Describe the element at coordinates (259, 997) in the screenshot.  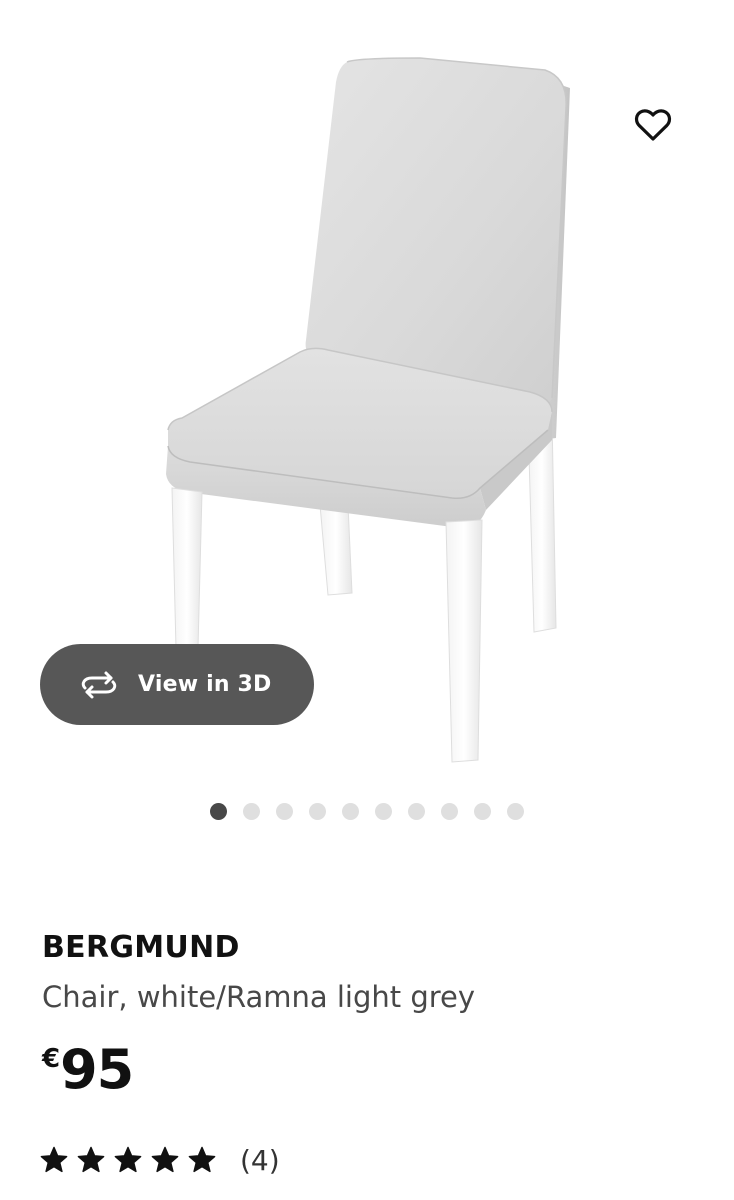
I see `product-description: Chair, white/Ramna light grey` at that location.